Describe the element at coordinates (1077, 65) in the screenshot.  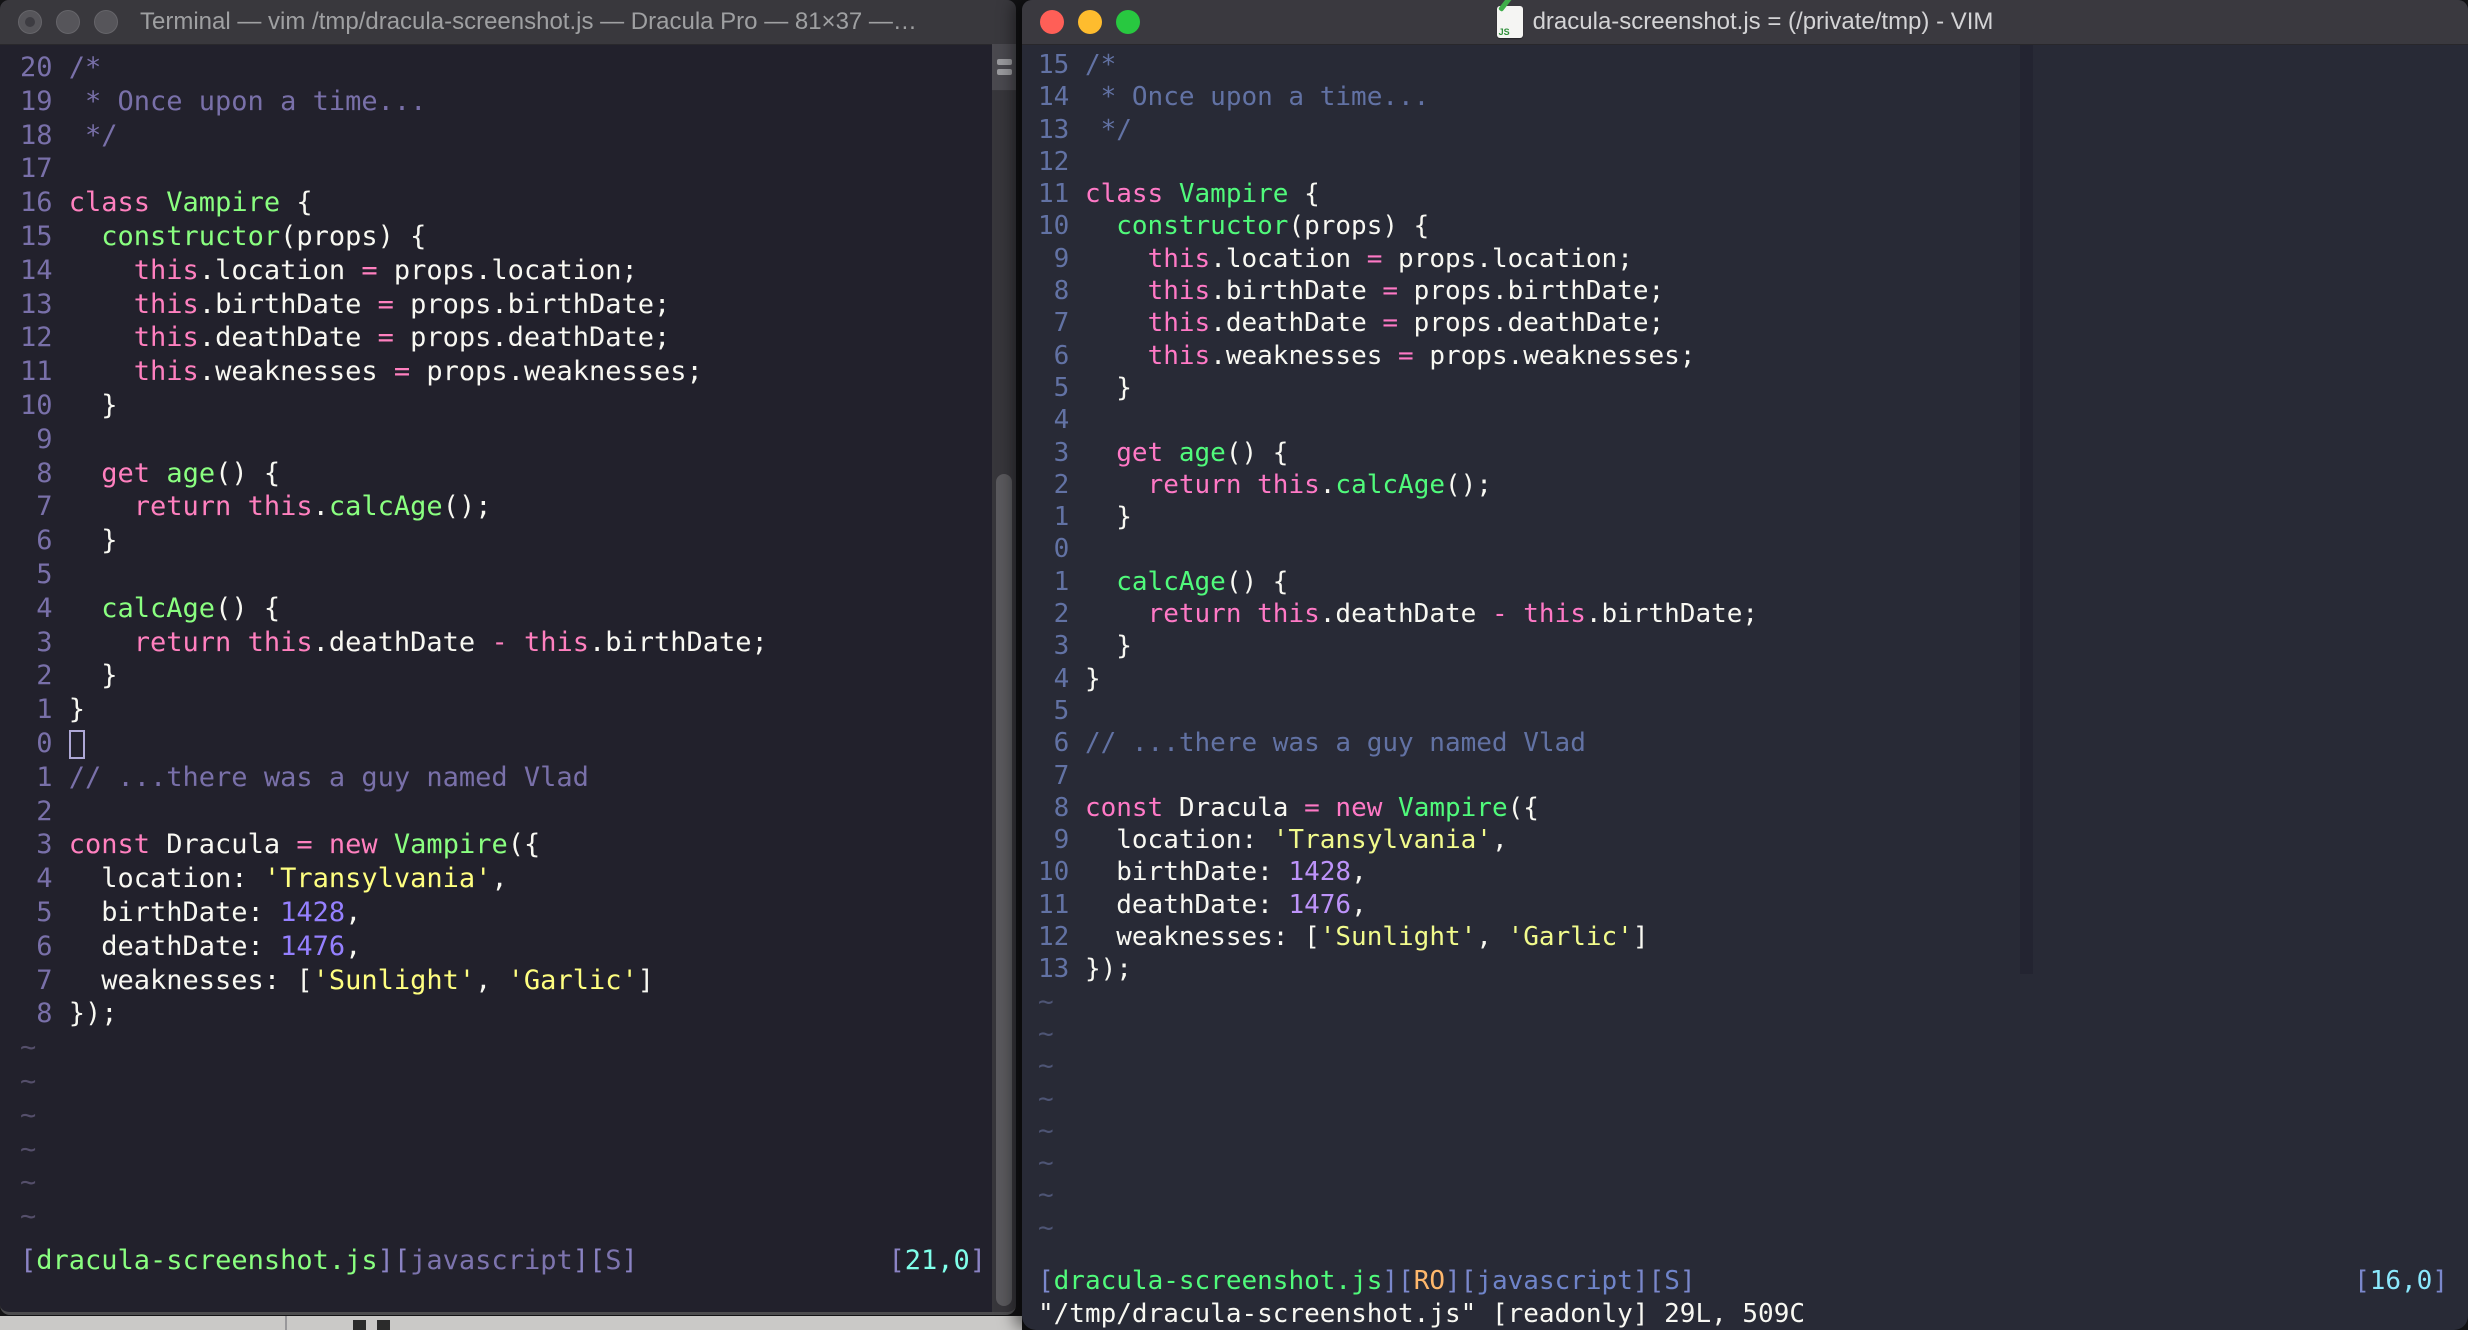
I see `code-line: 15/*` at that location.